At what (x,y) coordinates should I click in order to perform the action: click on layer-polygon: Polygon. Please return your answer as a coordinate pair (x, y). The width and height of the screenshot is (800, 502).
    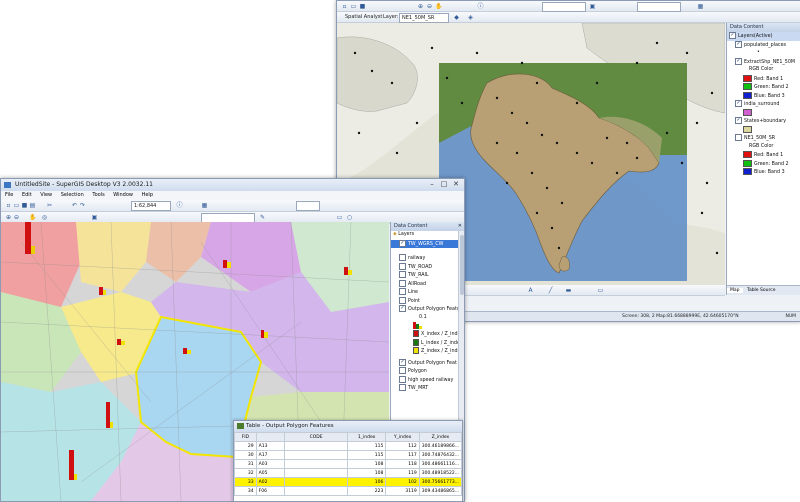
    Looking at the image, I should click on (427, 371).